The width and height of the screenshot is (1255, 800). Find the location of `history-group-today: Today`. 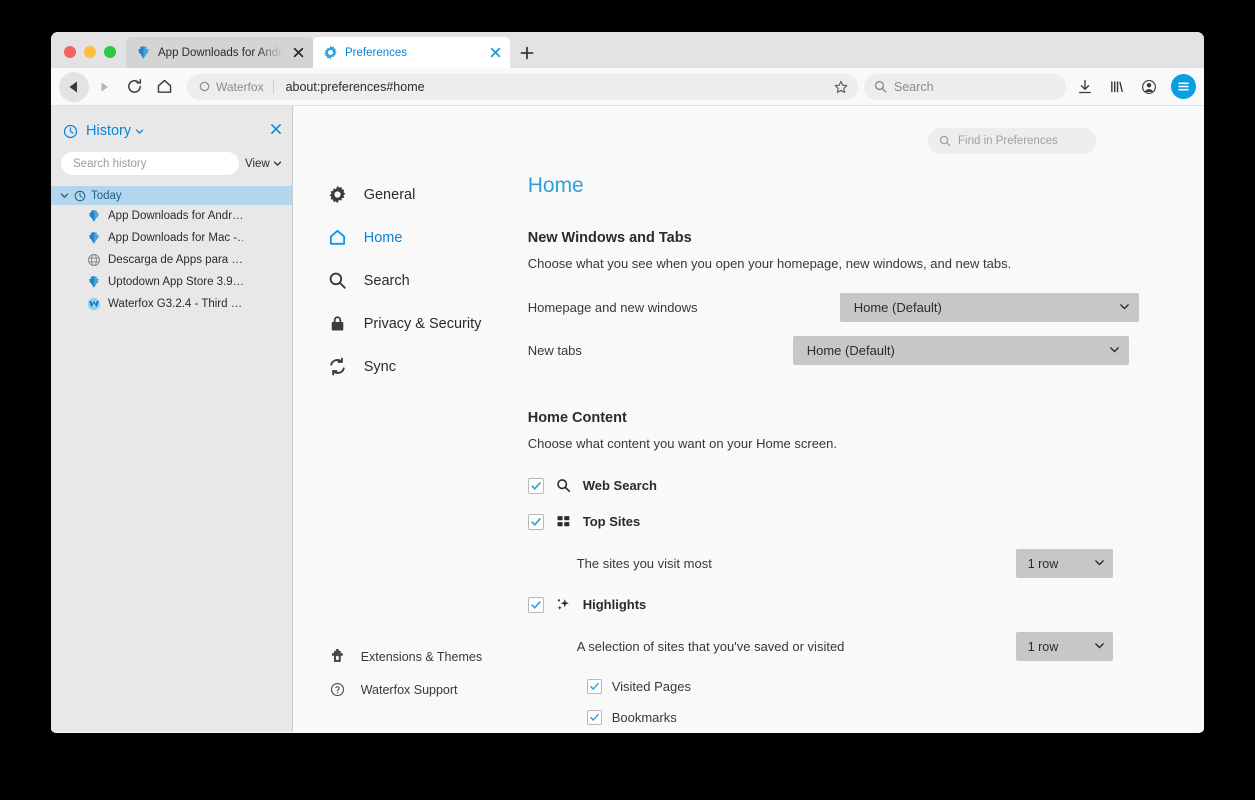

history-group-today: Today is located at coordinates (171, 195).